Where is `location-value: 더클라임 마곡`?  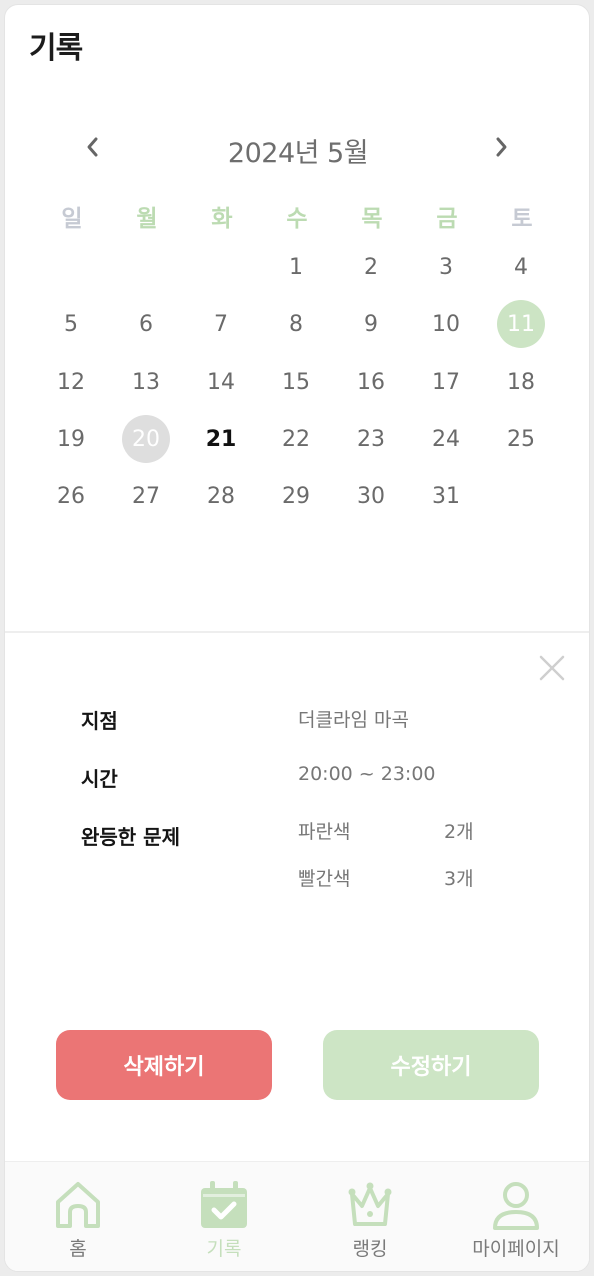 location-value: 더클라임 마곡 is located at coordinates (353, 720).